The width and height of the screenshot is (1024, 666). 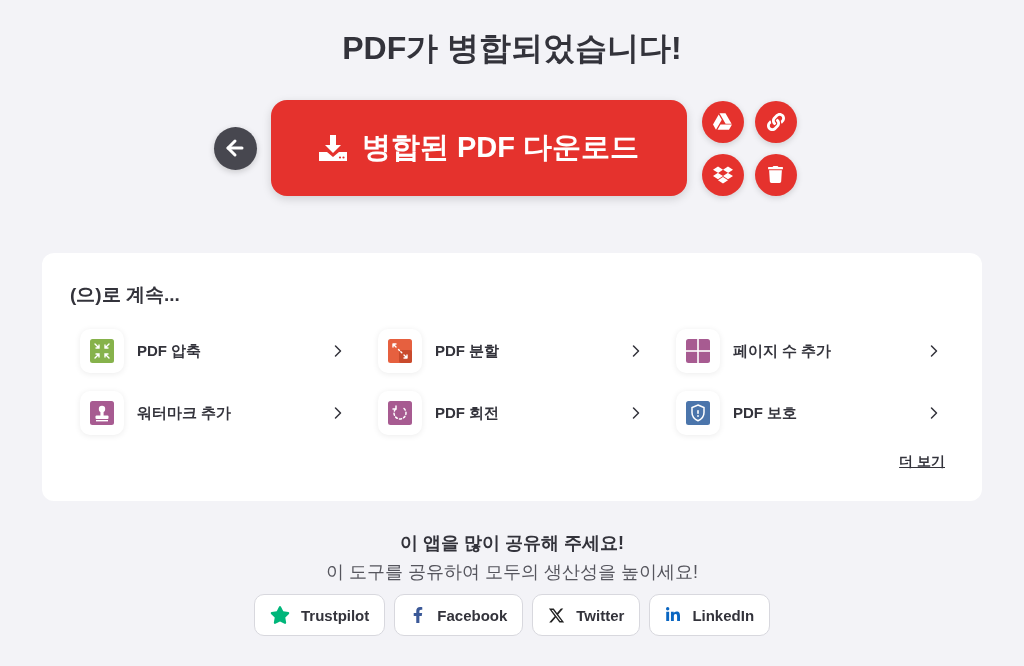 What do you see at coordinates (102, 351) in the screenshot?
I see `inward-arrows-icon` at bounding box center [102, 351].